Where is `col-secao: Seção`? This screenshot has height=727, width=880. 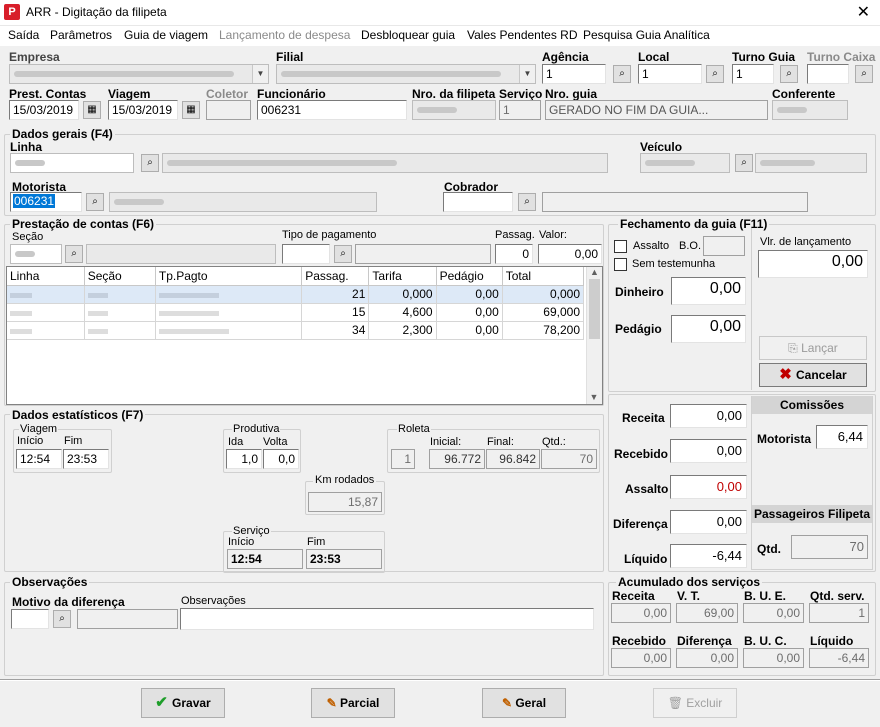 col-secao: Seção is located at coordinates (120, 276).